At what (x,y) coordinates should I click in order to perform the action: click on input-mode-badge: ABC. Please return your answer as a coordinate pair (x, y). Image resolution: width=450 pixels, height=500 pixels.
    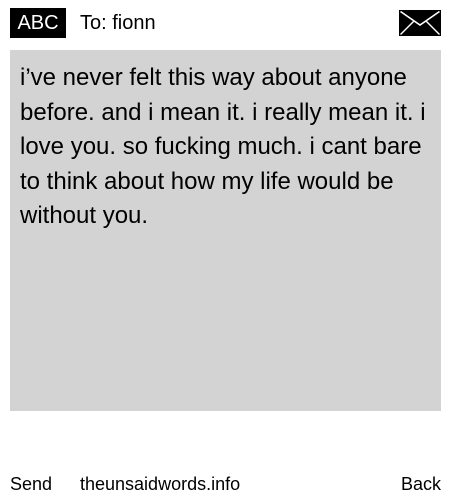
    Looking at the image, I should click on (38, 23).